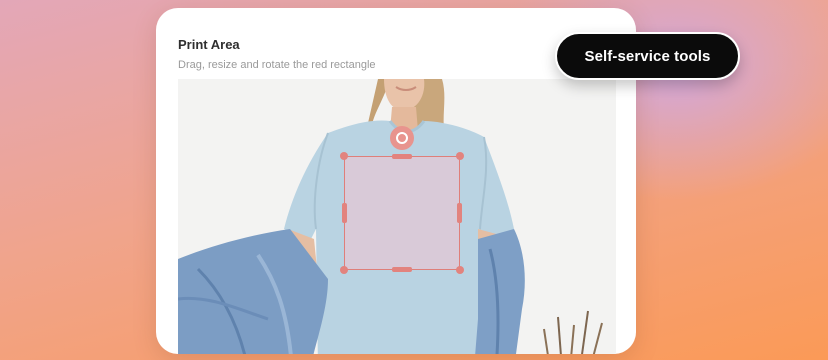  I want to click on resize-handle-right, so click(459, 213).